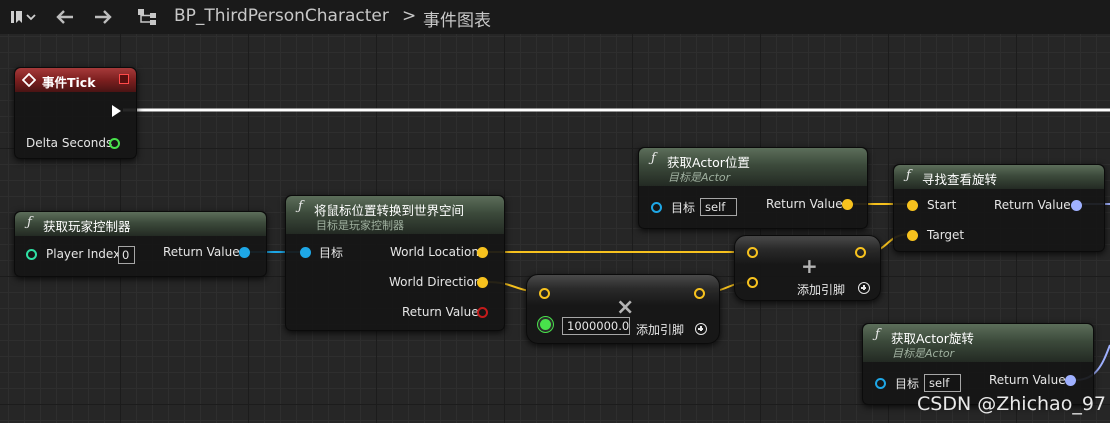 This screenshot has width=1110, height=423. I want to click on delta-seconds-label: Delta Seconds, so click(69, 143).